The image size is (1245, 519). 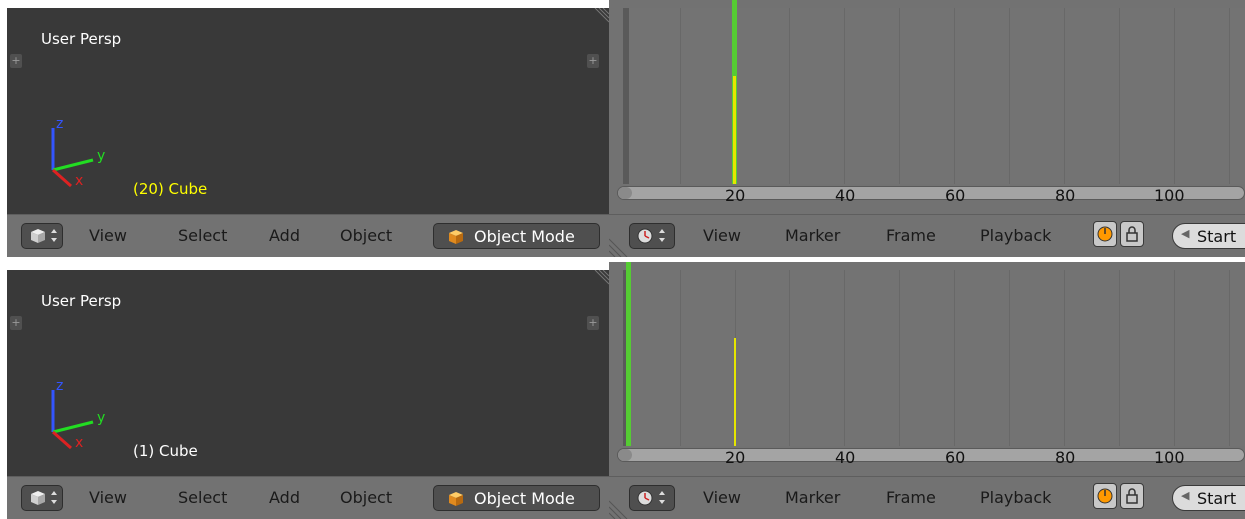 I want to click on playhead-line, so click(x=628, y=354).